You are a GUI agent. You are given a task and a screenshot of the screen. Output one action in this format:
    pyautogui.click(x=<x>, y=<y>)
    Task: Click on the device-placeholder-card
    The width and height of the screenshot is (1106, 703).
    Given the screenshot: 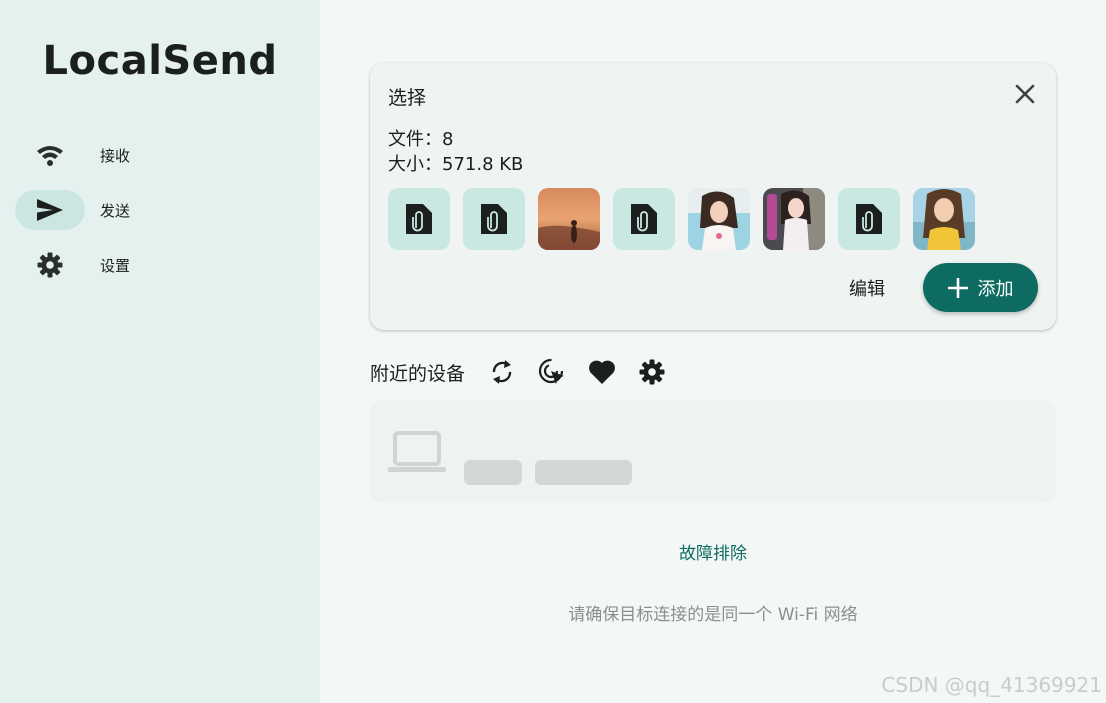 What is the action you would take?
    pyautogui.click(x=713, y=451)
    